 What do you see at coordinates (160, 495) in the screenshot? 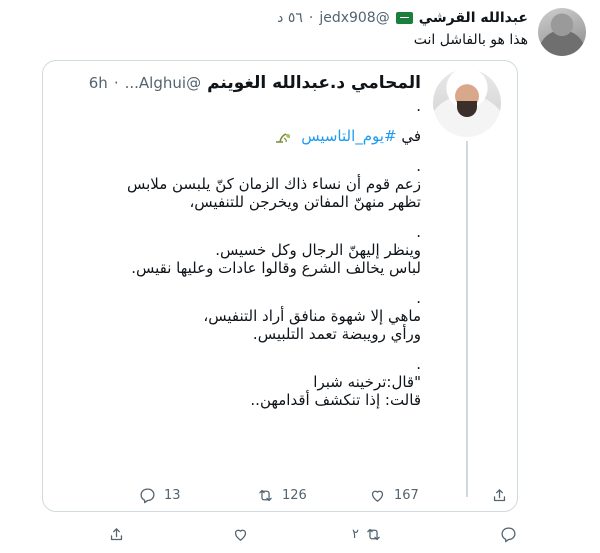
I see `reply-action: 13` at bounding box center [160, 495].